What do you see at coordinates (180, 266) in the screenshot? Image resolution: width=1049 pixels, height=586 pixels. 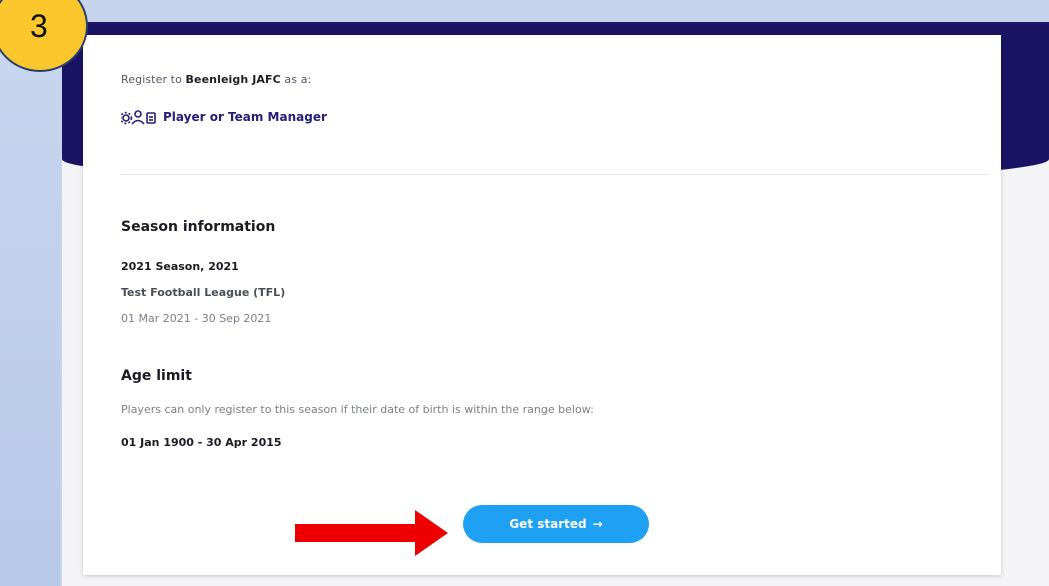 I see `season-name: 2021 Season, 2021` at bounding box center [180, 266].